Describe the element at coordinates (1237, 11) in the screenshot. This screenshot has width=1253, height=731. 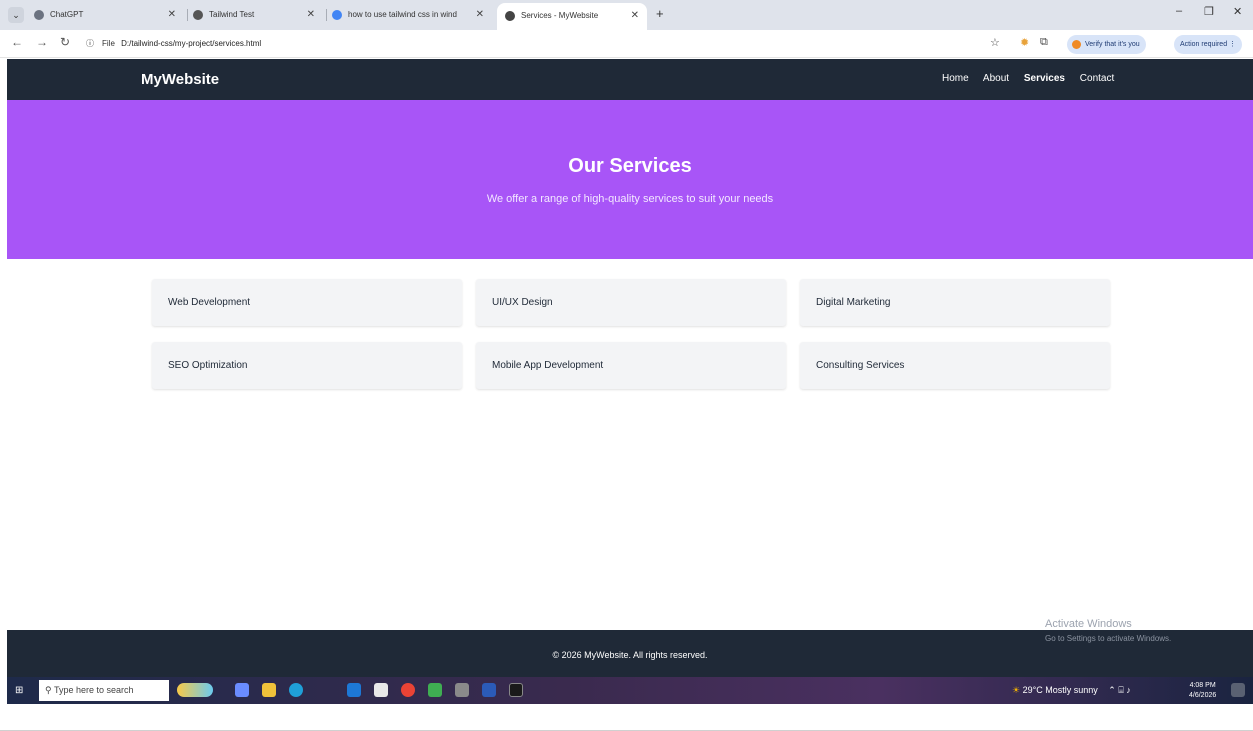
I see `close-window-icon: ✕` at that location.